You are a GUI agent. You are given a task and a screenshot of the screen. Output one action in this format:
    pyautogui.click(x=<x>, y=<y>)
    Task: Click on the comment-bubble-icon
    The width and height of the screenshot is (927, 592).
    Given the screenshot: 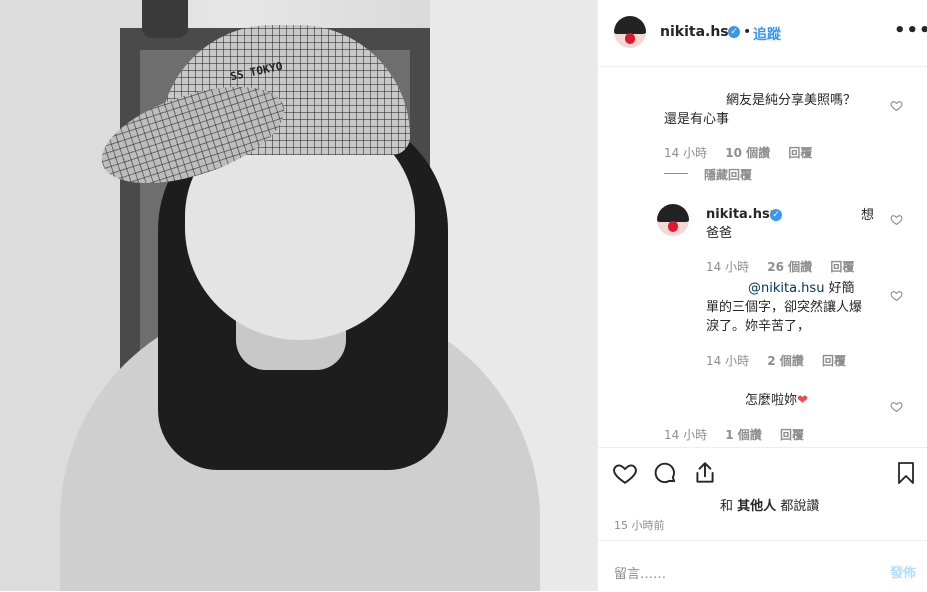 What is the action you would take?
    pyautogui.click(x=665, y=473)
    